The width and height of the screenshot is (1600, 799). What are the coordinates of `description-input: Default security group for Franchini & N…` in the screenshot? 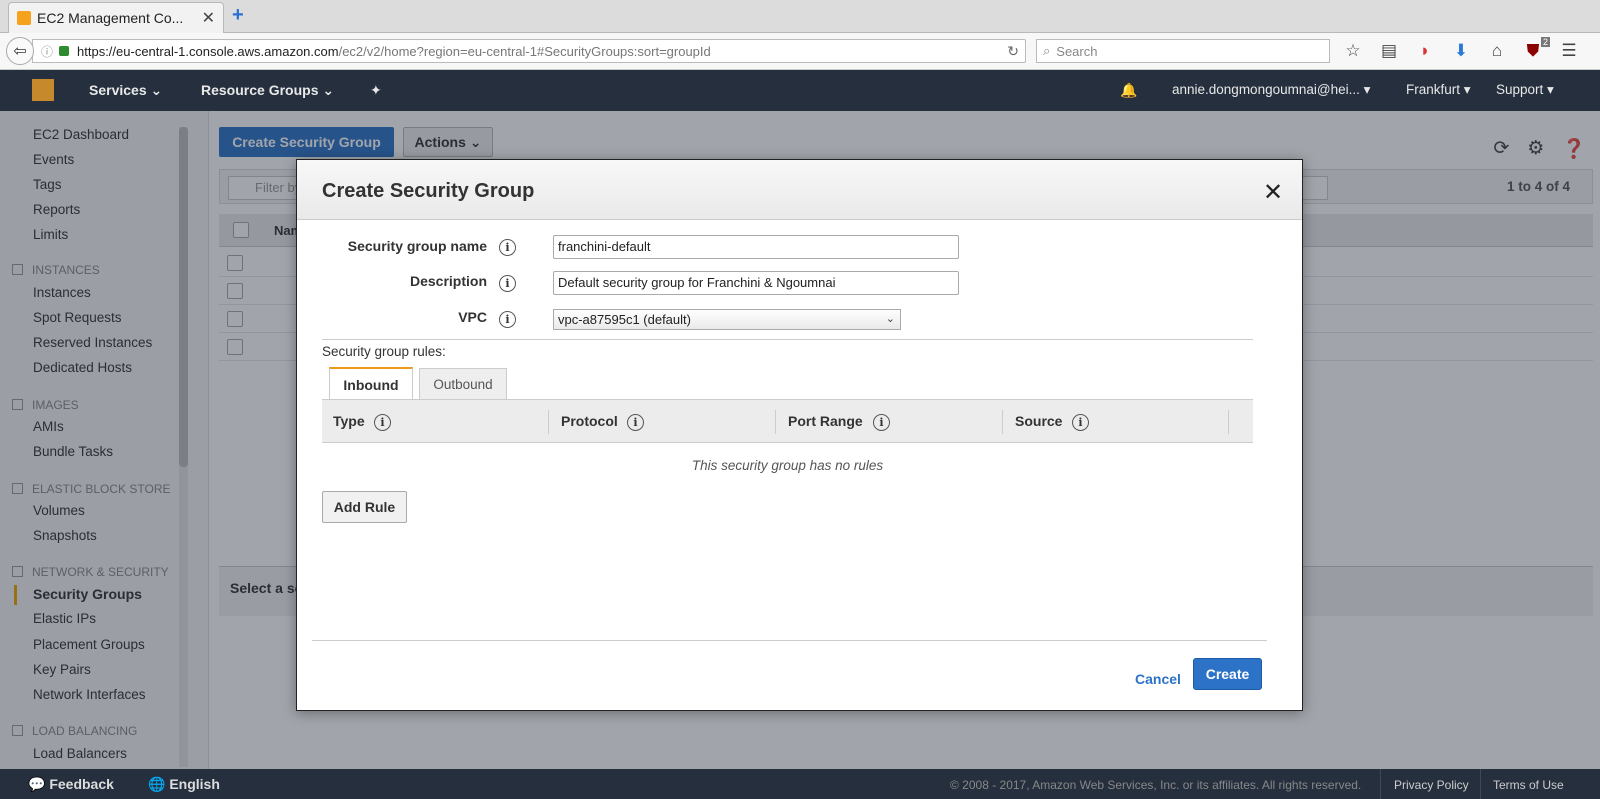 It's located at (756, 283).